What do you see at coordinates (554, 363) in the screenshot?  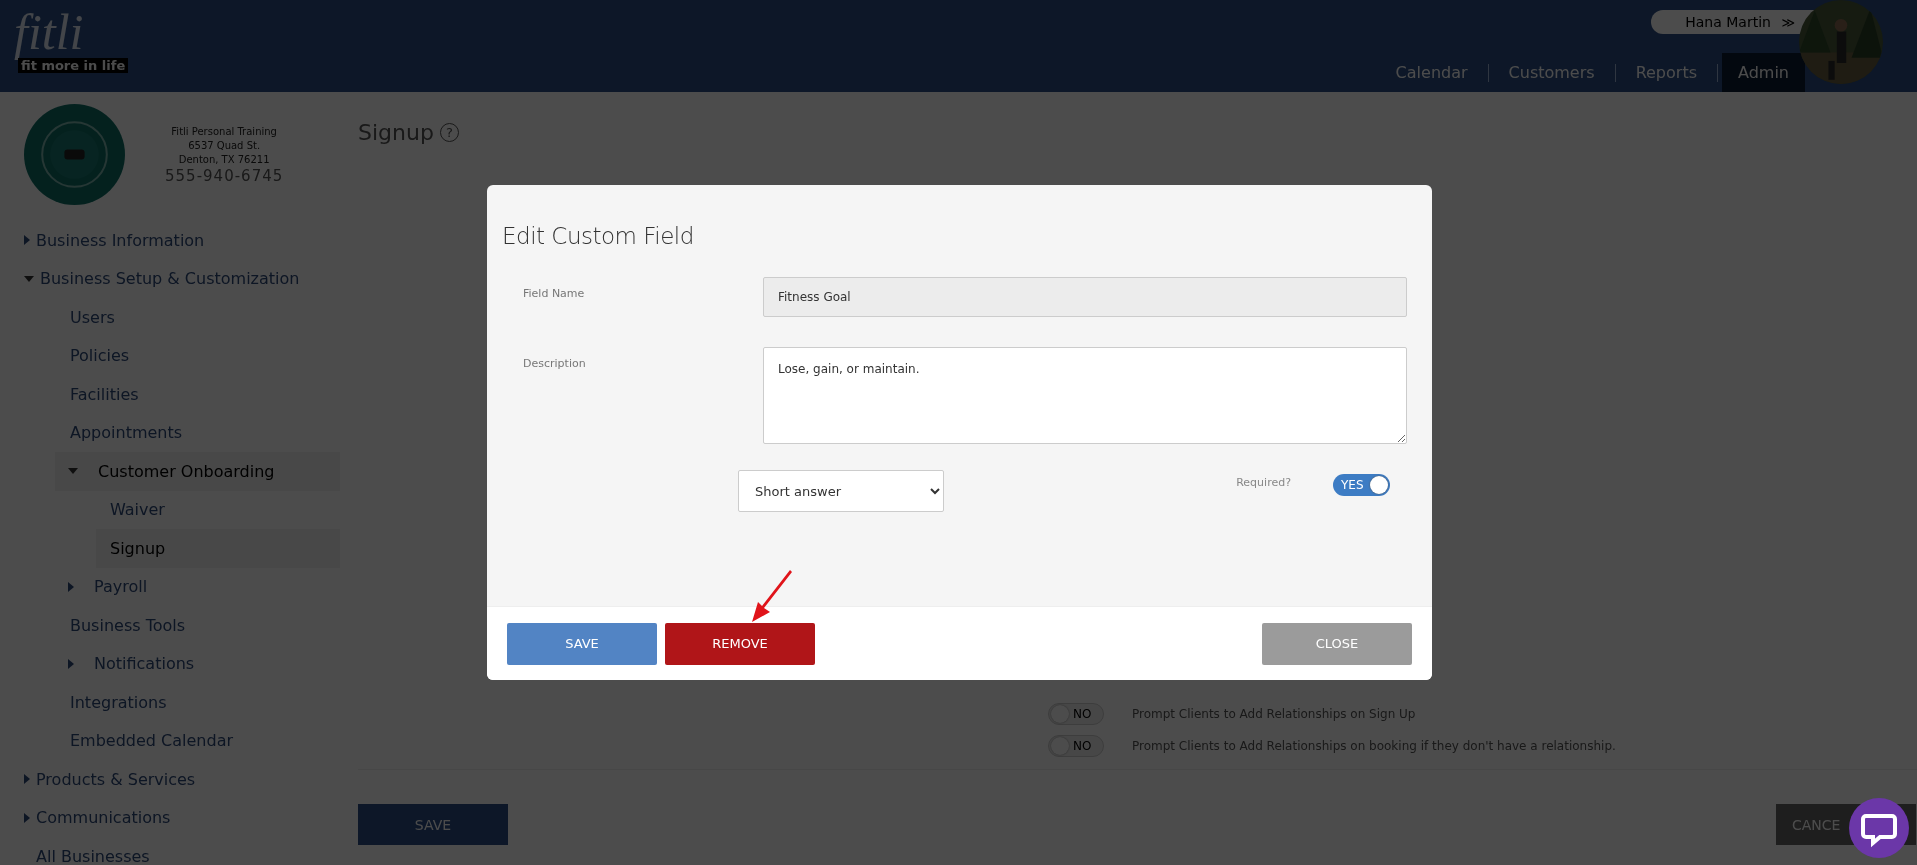 I see `field-label: Description` at bounding box center [554, 363].